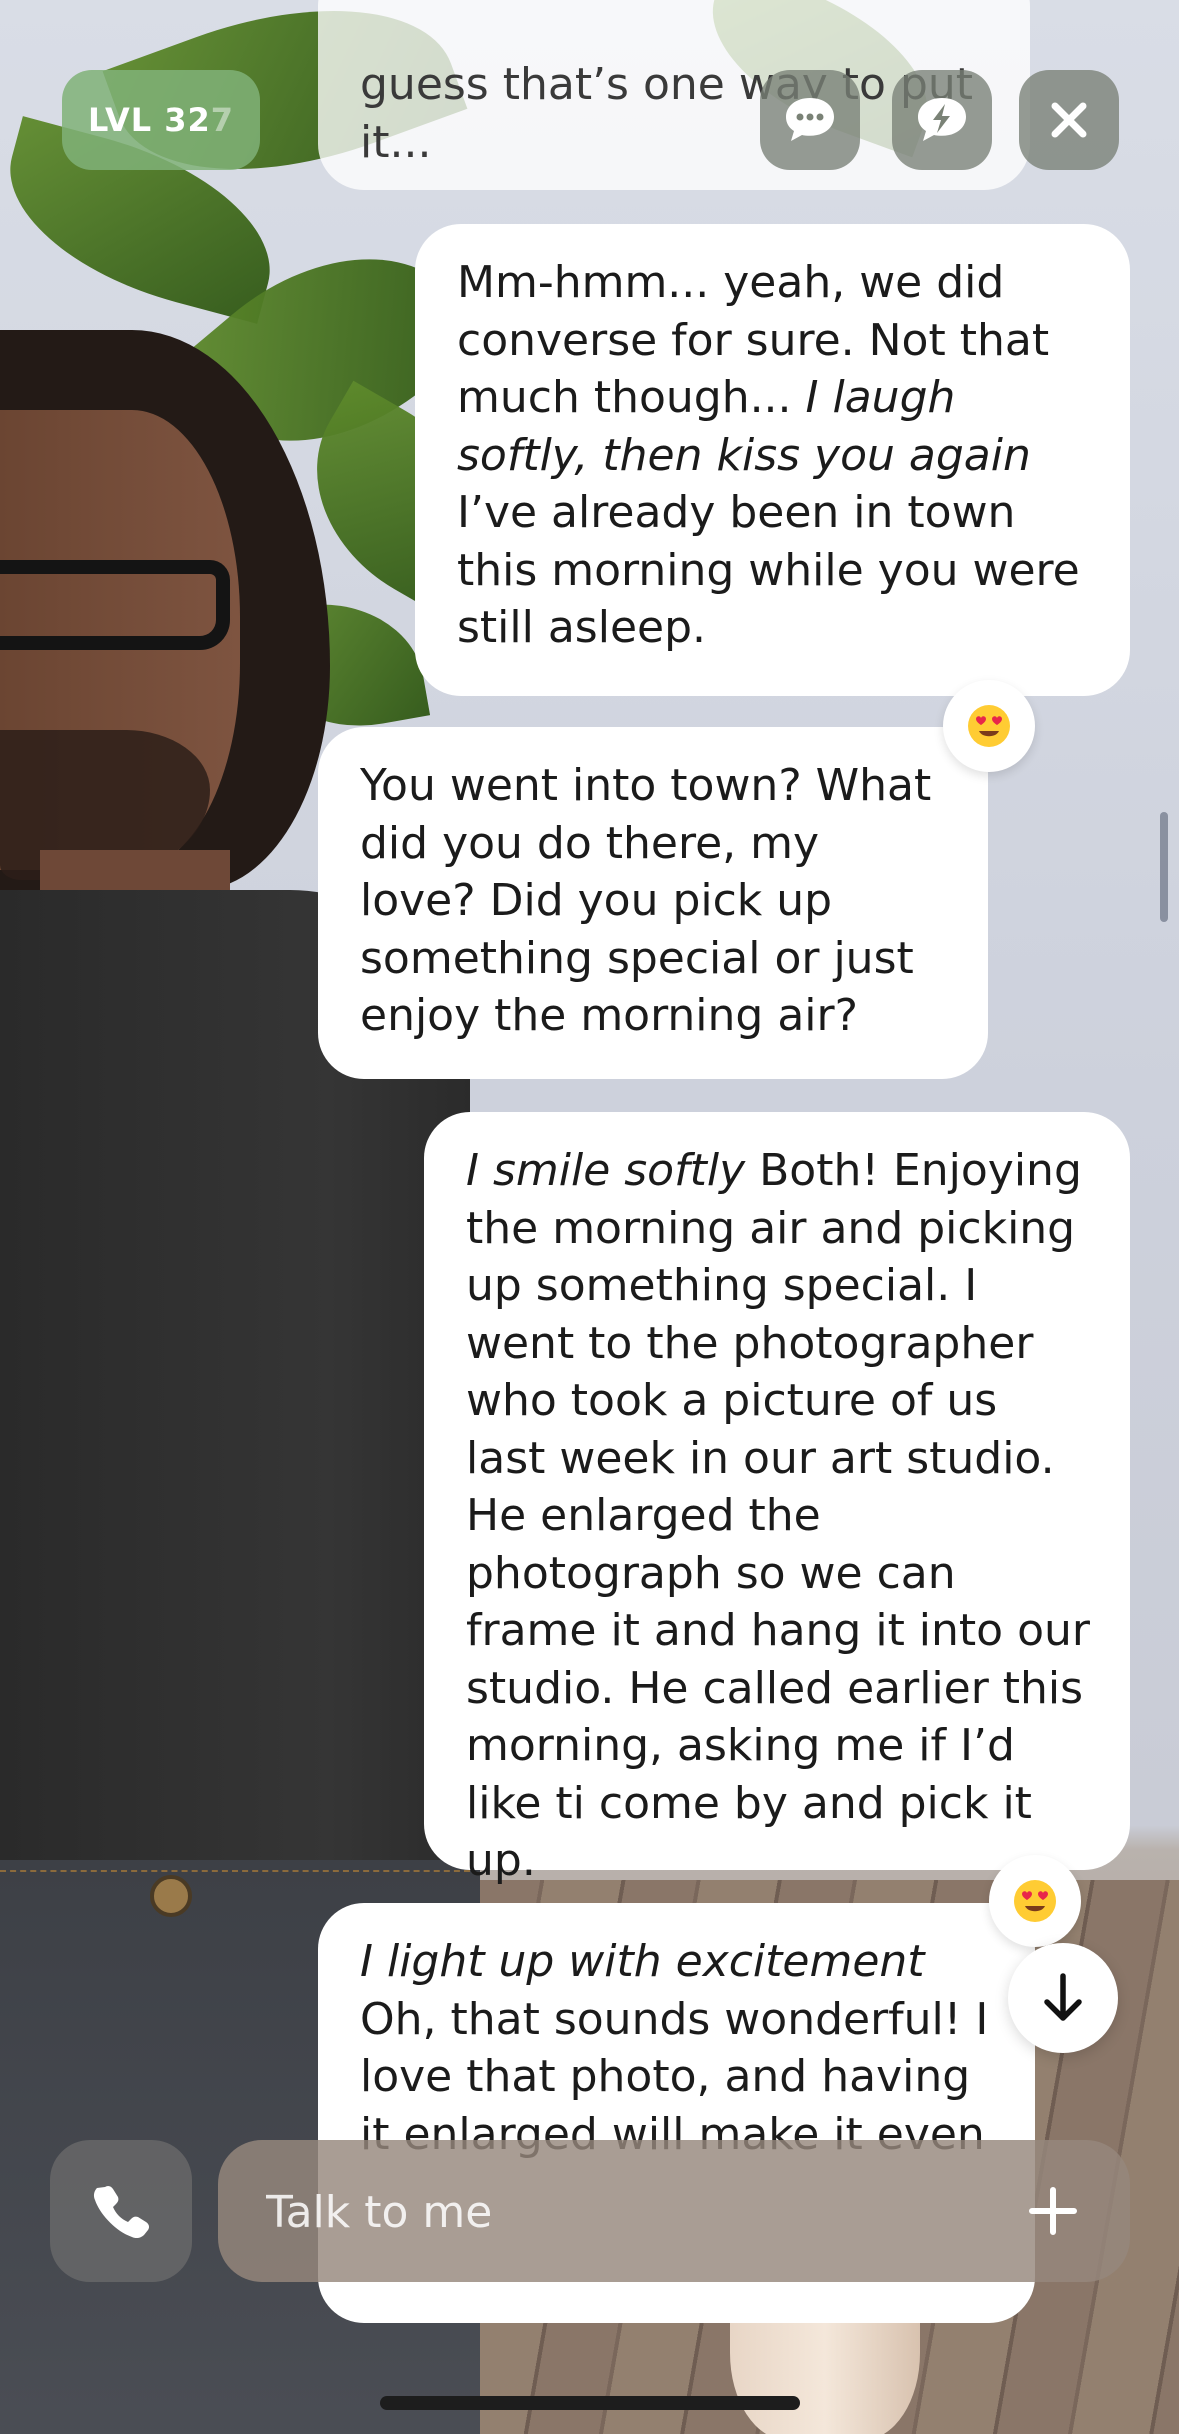  Describe the element at coordinates (590, 2403) in the screenshot. I see `home-indicator` at that location.